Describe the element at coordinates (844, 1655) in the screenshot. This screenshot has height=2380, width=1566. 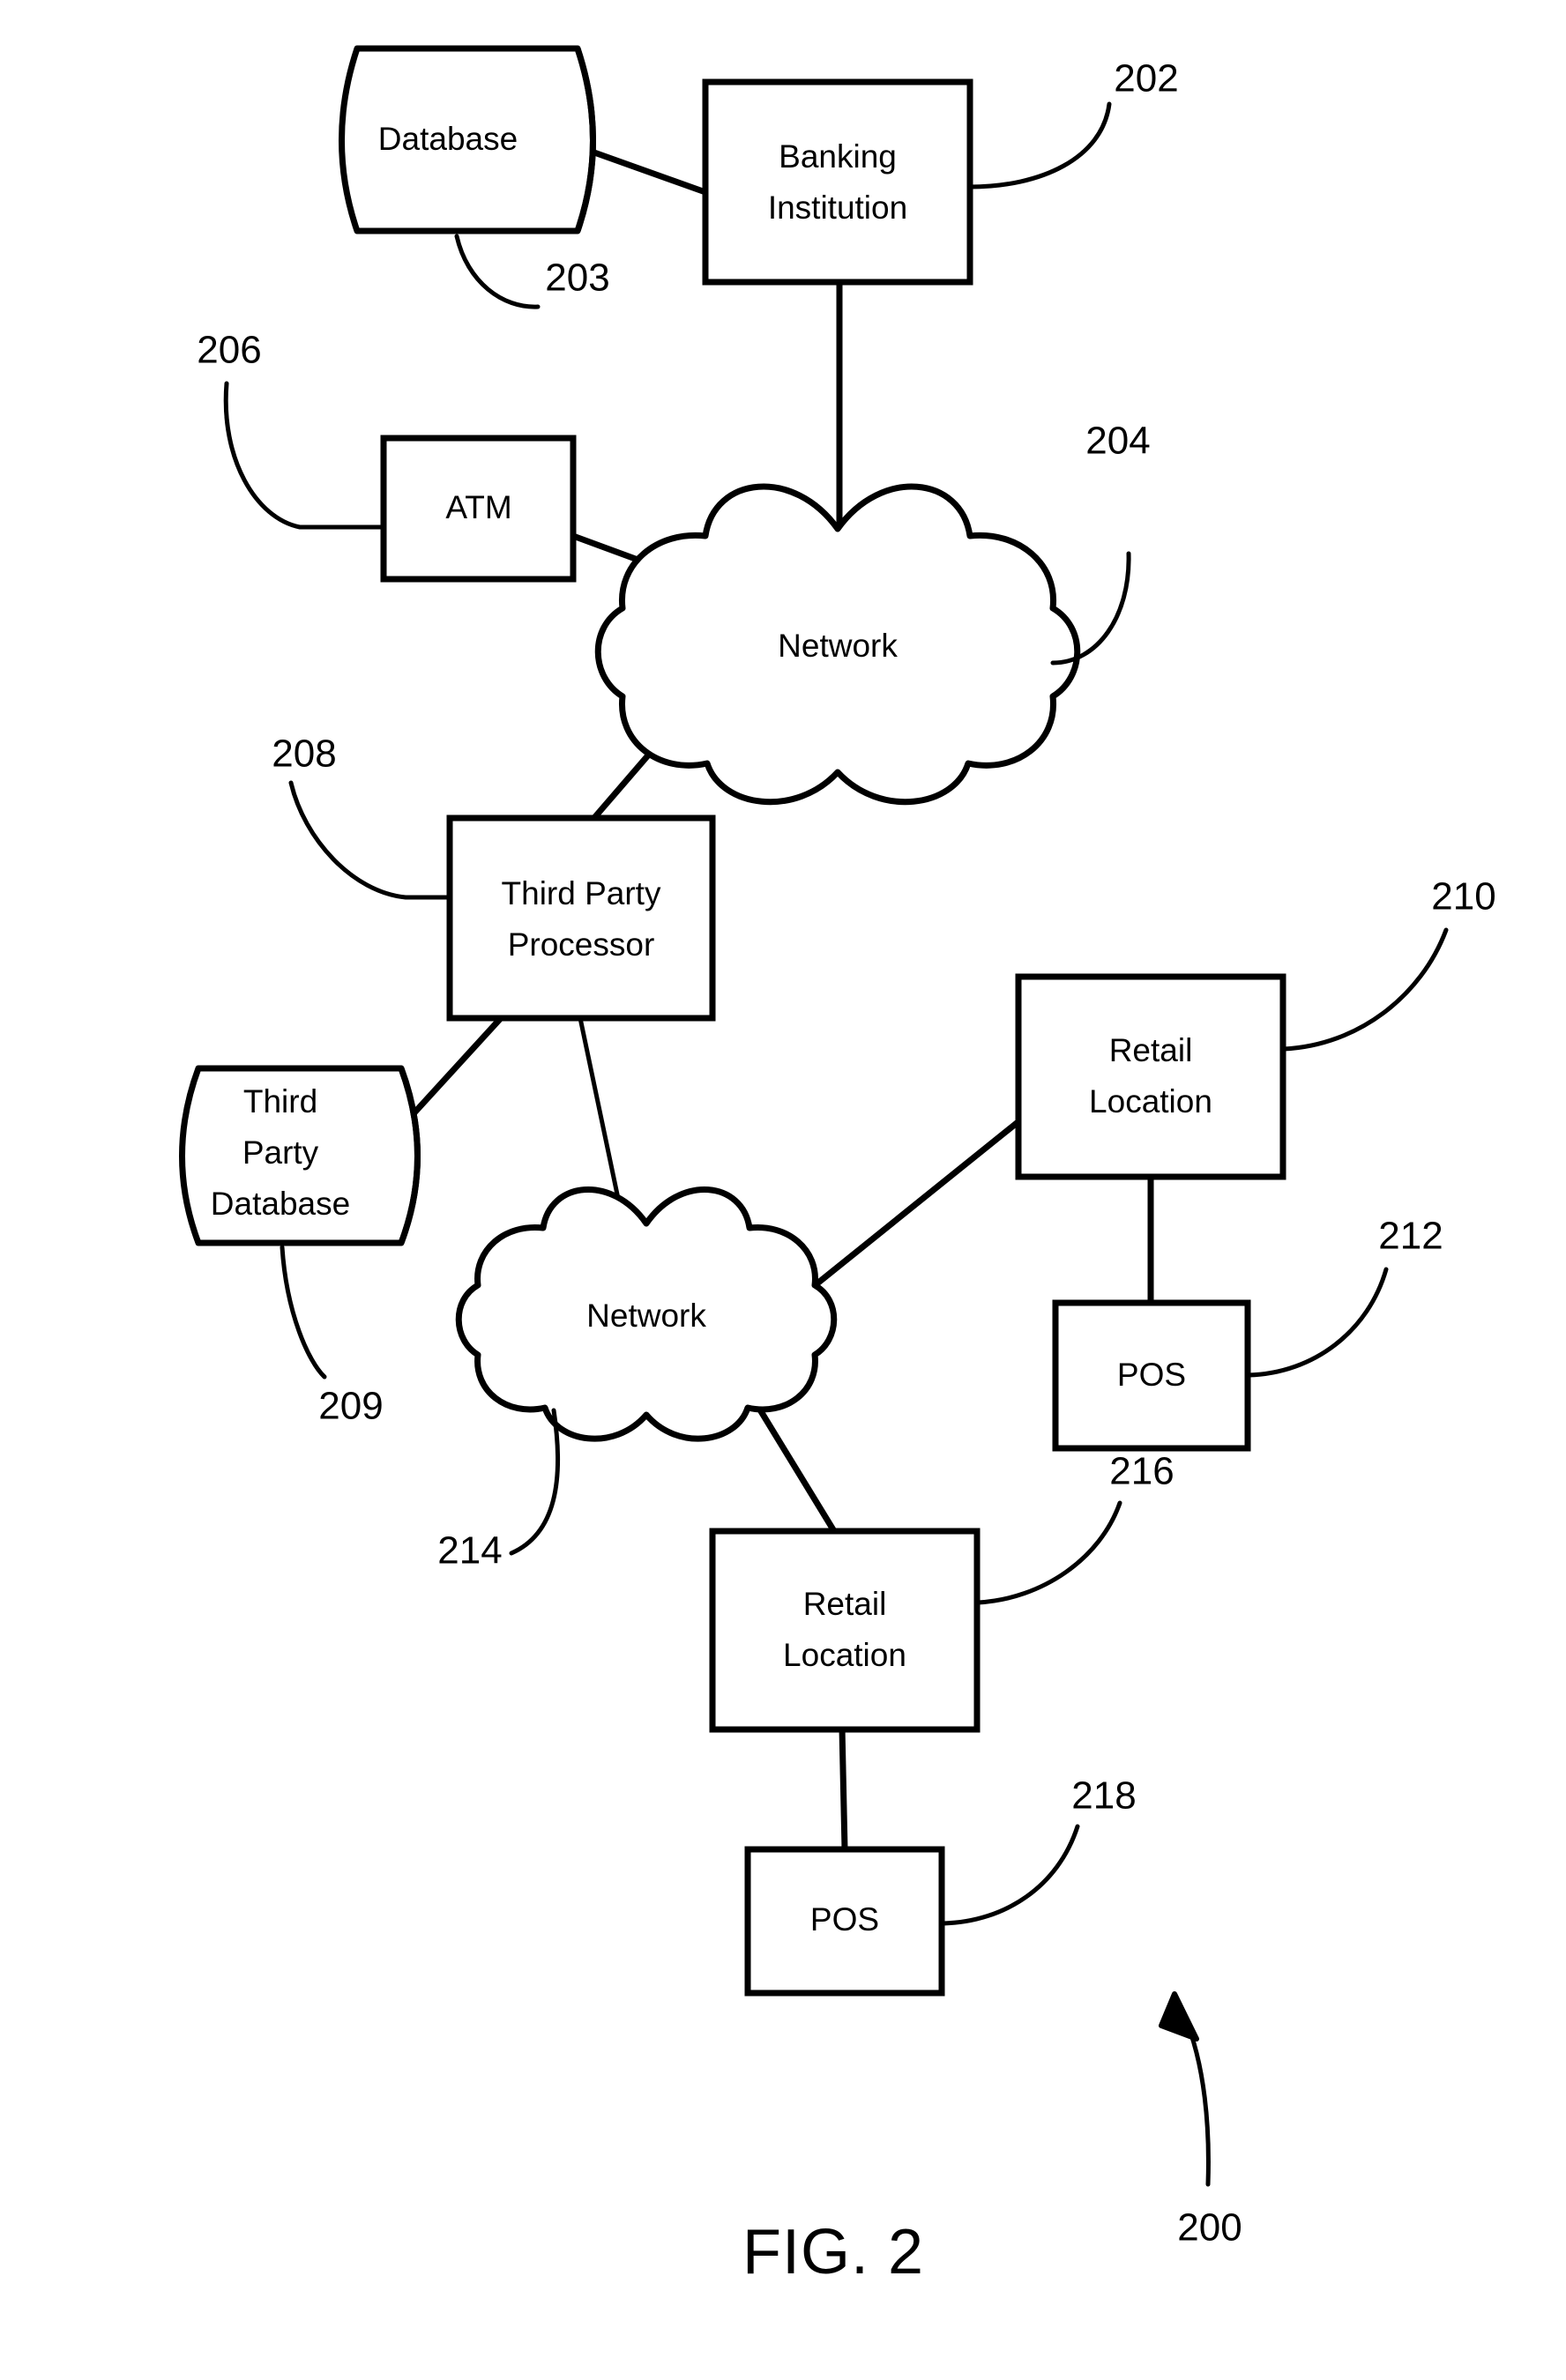
I see `retail-location-bottom-label-line2: Location` at that location.